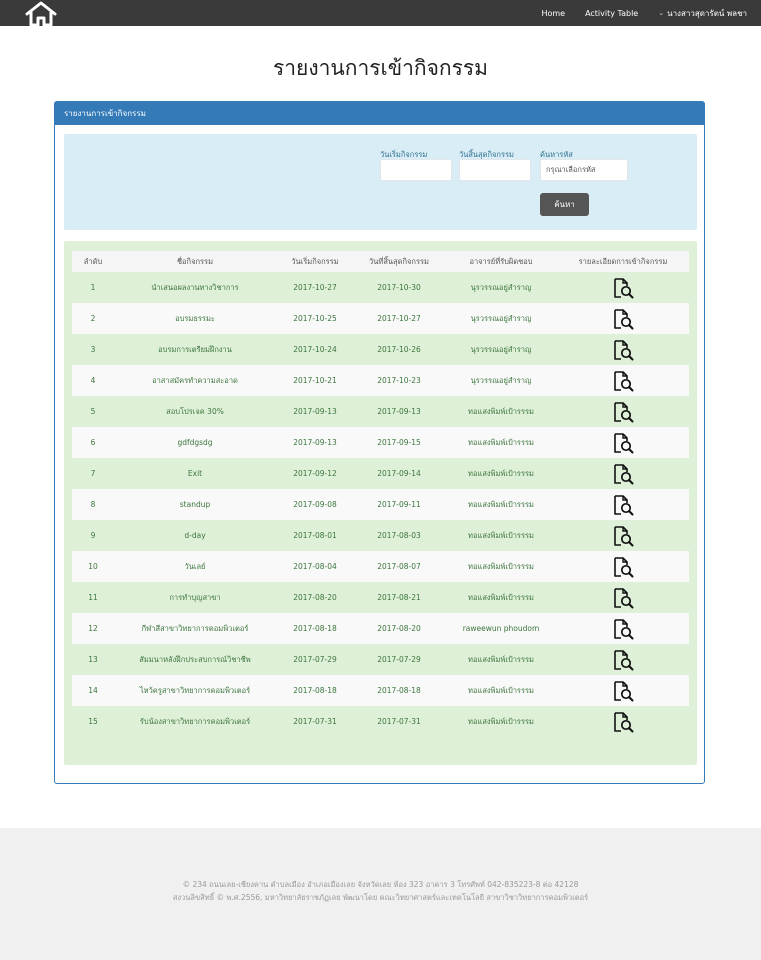  What do you see at coordinates (399, 287) in the screenshot?
I see `row-end-date: 2017-10-30` at bounding box center [399, 287].